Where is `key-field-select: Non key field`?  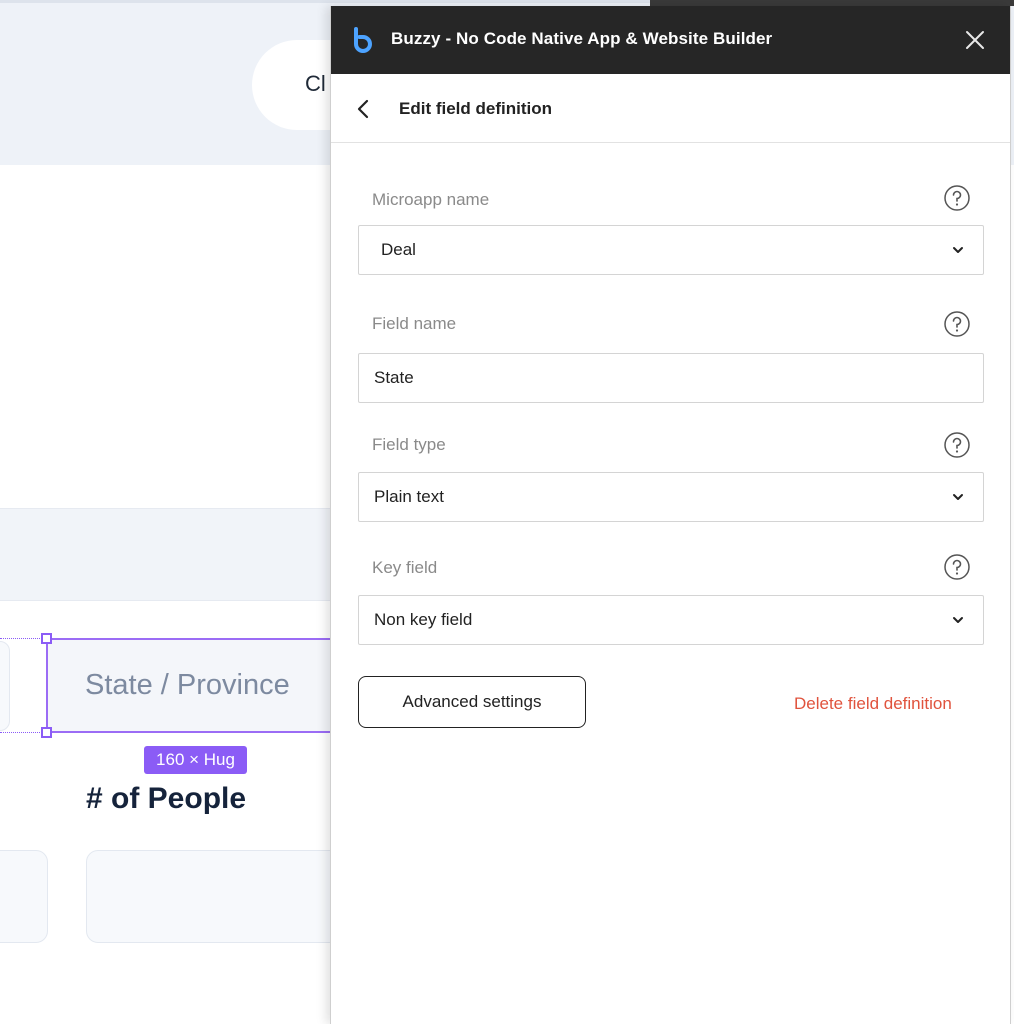
key-field-select: Non key field is located at coordinates (671, 620).